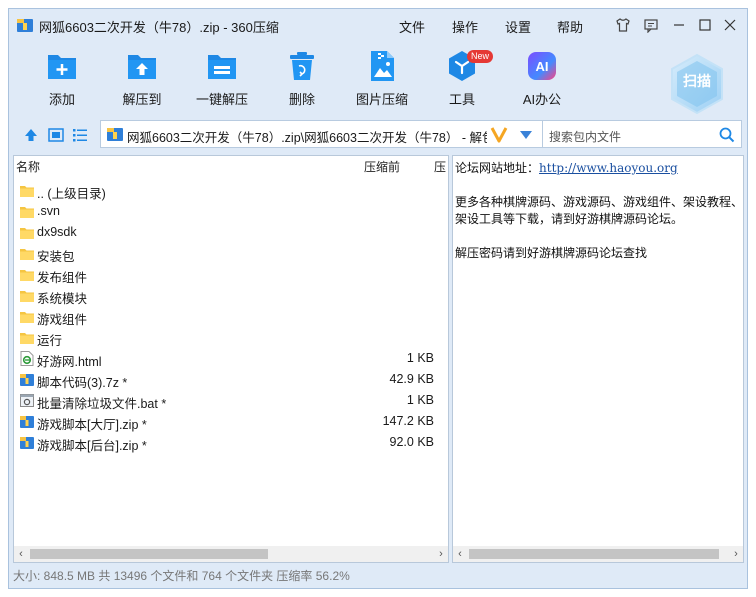 This screenshot has width=756, height=597. What do you see at coordinates (497, 168) in the screenshot?
I see `comment-forum-label: 论坛网站地址：` at bounding box center [497, 168].